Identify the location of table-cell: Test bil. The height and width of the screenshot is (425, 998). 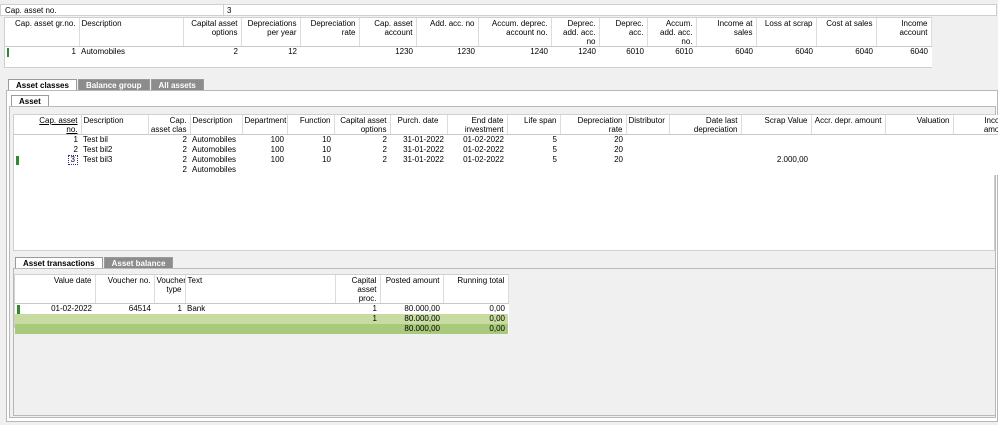
(114, 140).